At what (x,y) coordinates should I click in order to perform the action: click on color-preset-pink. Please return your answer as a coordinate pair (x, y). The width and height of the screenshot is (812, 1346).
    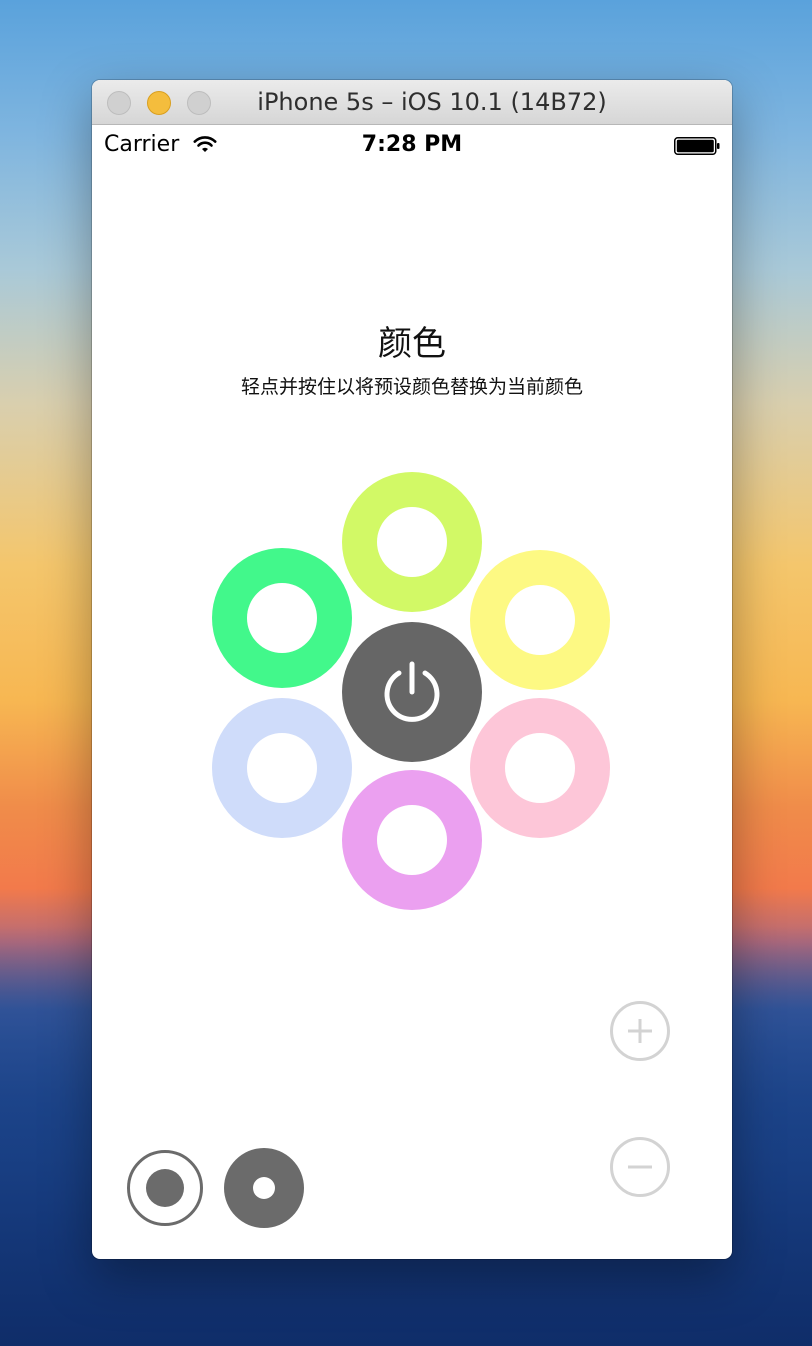
    Looking at the image, I should click on (540, 768).